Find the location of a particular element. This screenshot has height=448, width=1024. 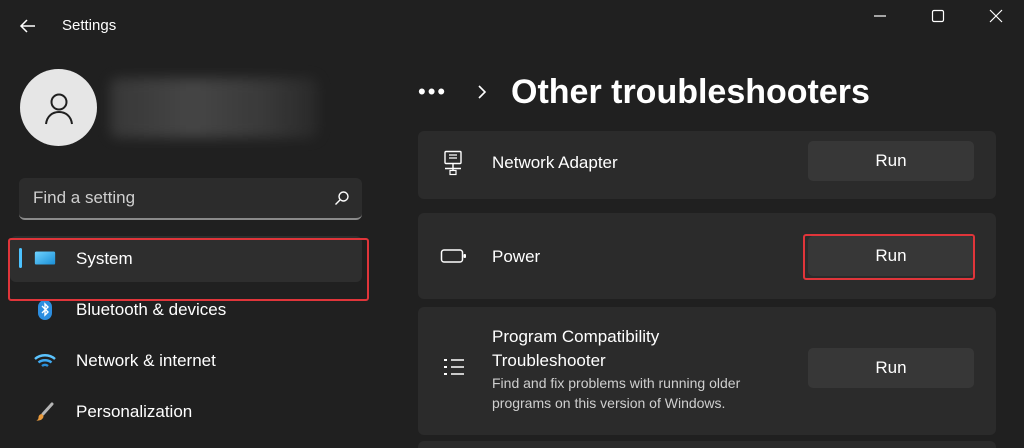

troubleshooter-title: Power is located at coordinates (516, 256).